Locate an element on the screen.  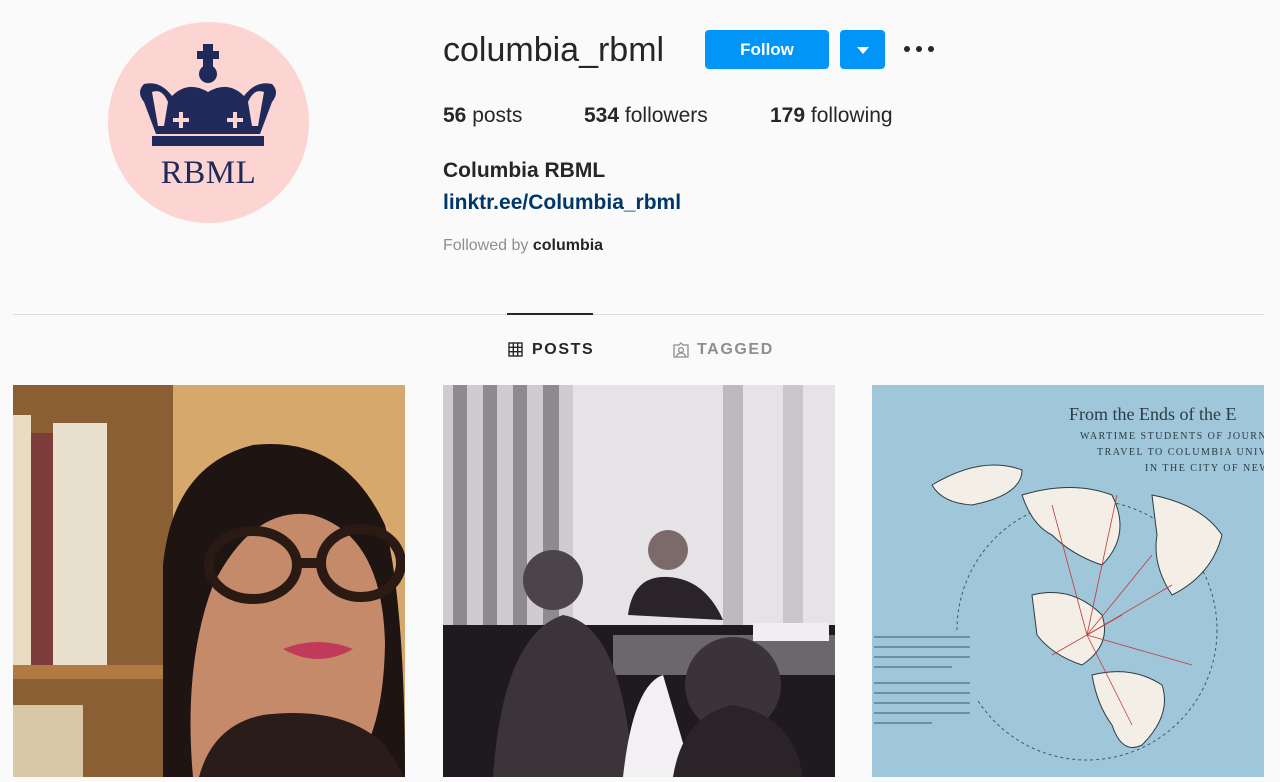
following-label: following is located at coordinates (851, 115).